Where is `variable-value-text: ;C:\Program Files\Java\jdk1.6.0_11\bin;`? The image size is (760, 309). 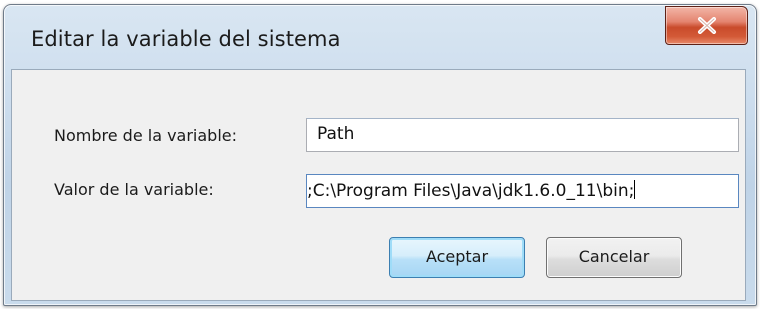 variable-value-text: ;C:\Program Files\Java\jdk1.6.0_11\bin; is located at coordinates (471, 191).